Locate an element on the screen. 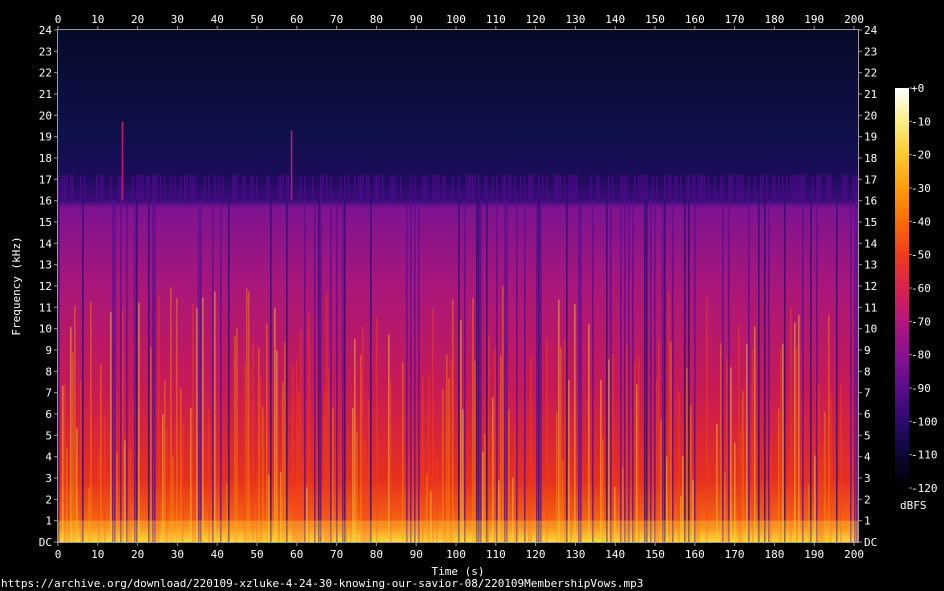 The image size is (944, 591). y-tick-label: 1 is located at coordinates (867, 521).